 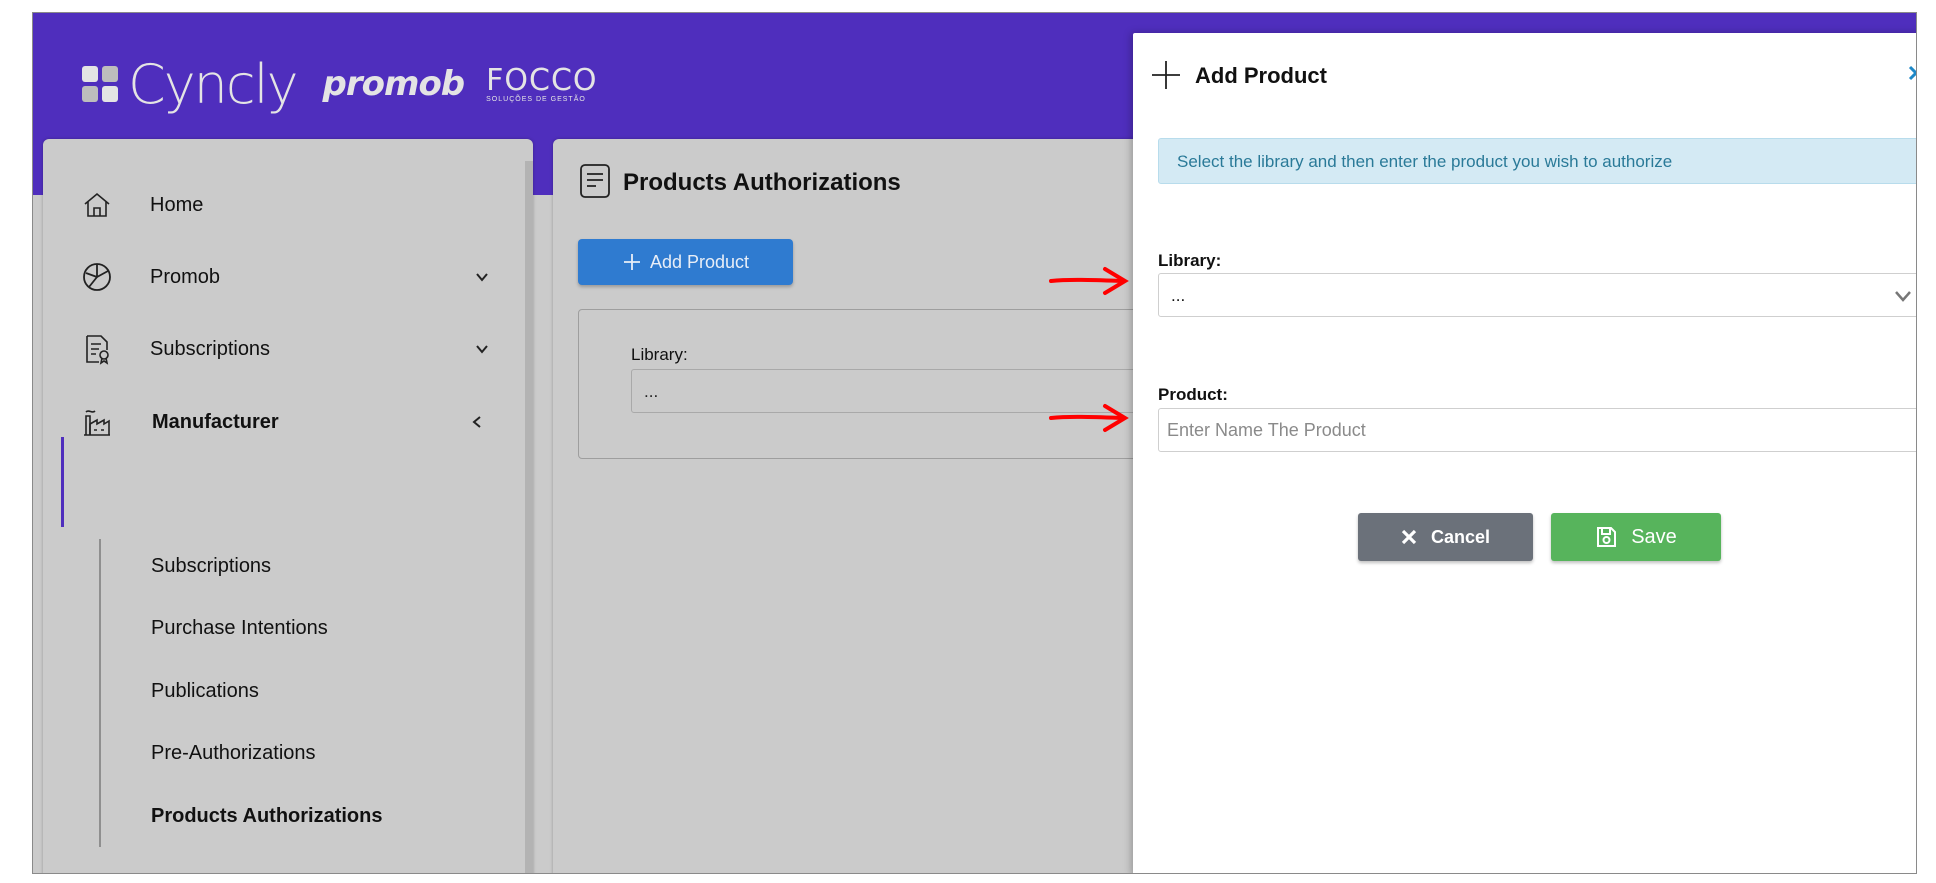 I want to click on chevron-left-icon, so click(x=476, y=422).